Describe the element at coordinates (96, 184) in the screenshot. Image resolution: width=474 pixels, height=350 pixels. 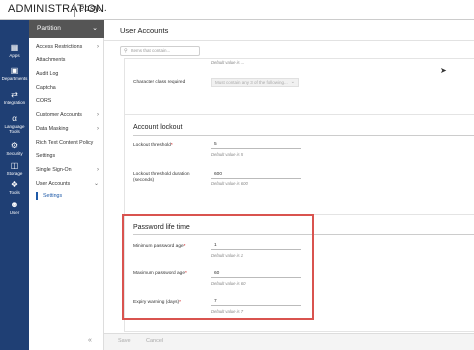
I see `chevron-up-icon: ⌄` at that location.